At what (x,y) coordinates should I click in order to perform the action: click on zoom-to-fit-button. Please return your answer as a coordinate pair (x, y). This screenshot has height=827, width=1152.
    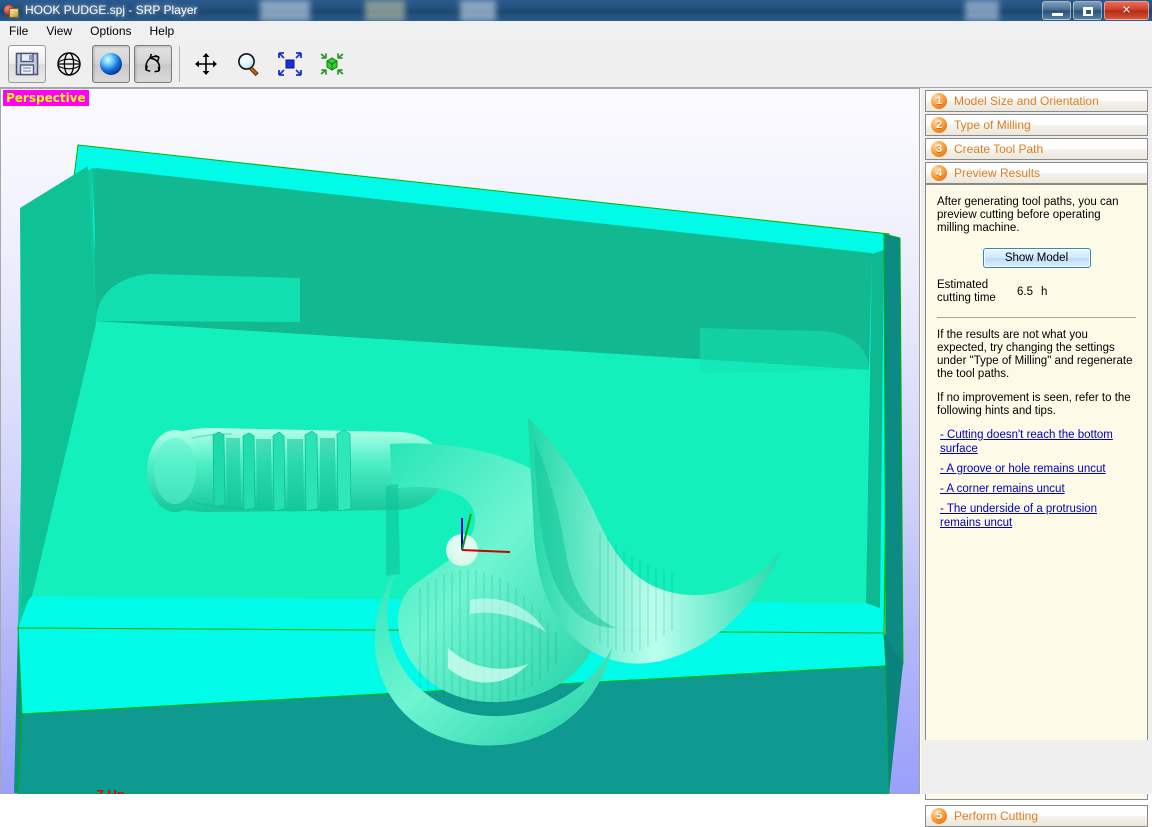
    Looking at the image, I should click on (290, 64).